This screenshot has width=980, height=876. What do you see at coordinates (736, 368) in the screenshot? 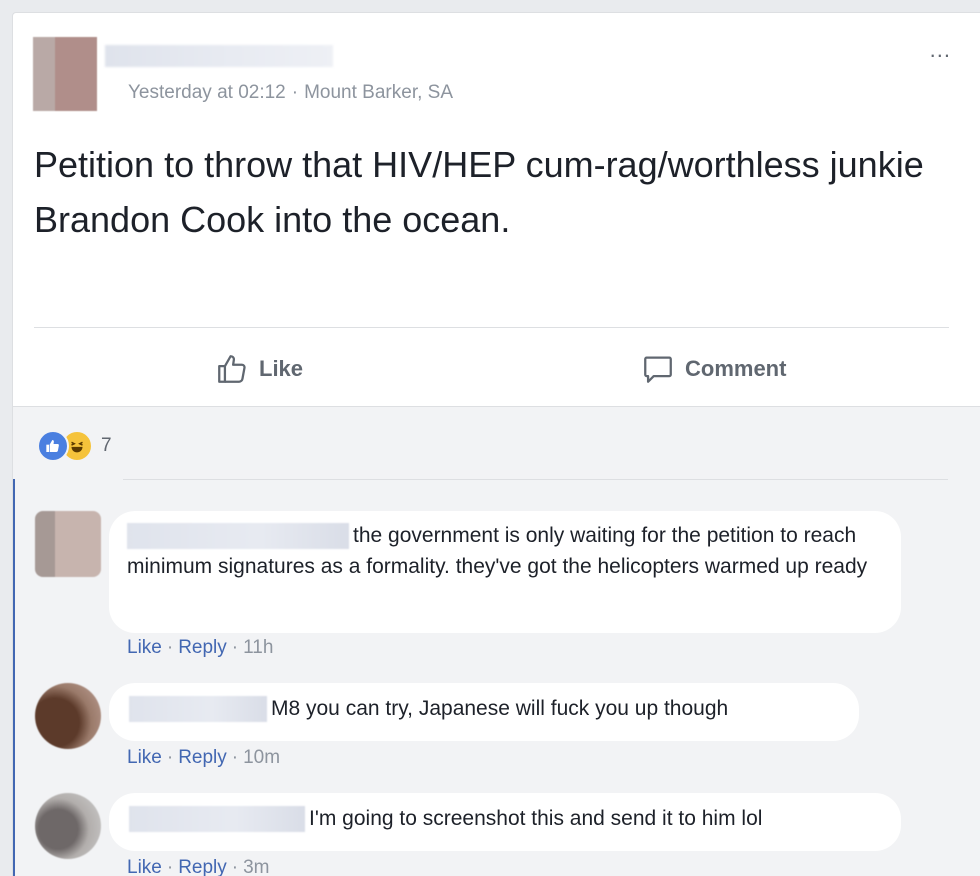
I see `comment-label: Comment` at bounding box center [736, 368].